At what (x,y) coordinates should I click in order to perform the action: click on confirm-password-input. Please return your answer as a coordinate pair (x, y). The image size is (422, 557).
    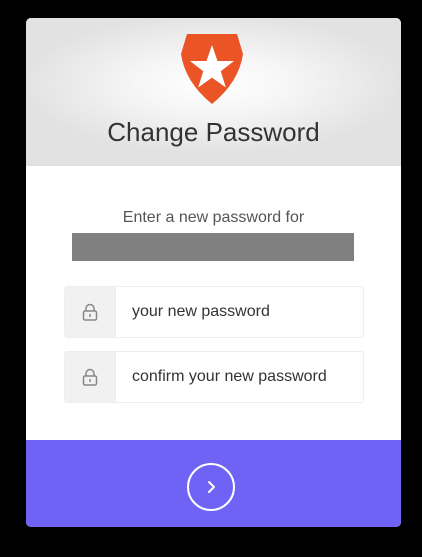
    Looking at the image, I should click on (236, 377).